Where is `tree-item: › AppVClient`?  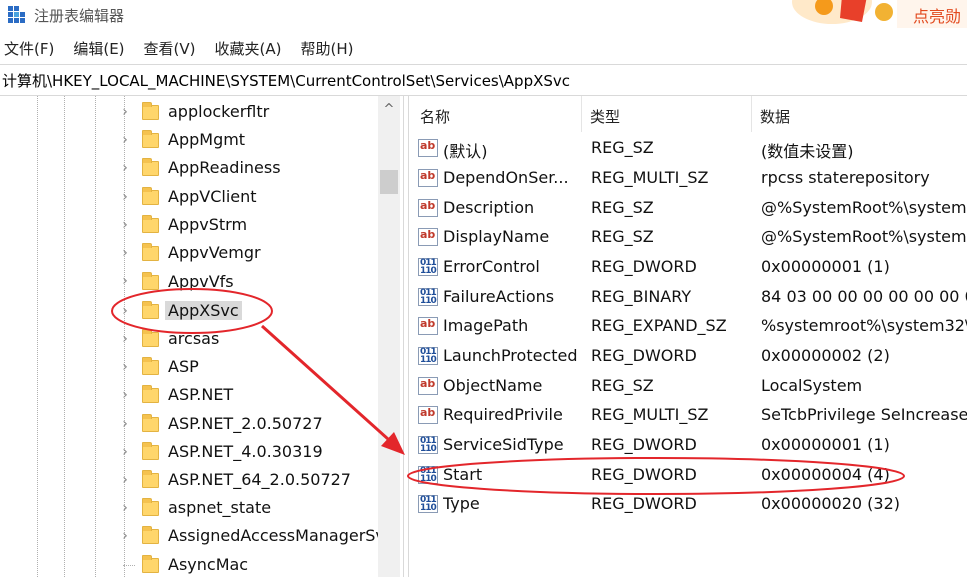
tree-item: › AppVClient is located at coordinates (189, 198).